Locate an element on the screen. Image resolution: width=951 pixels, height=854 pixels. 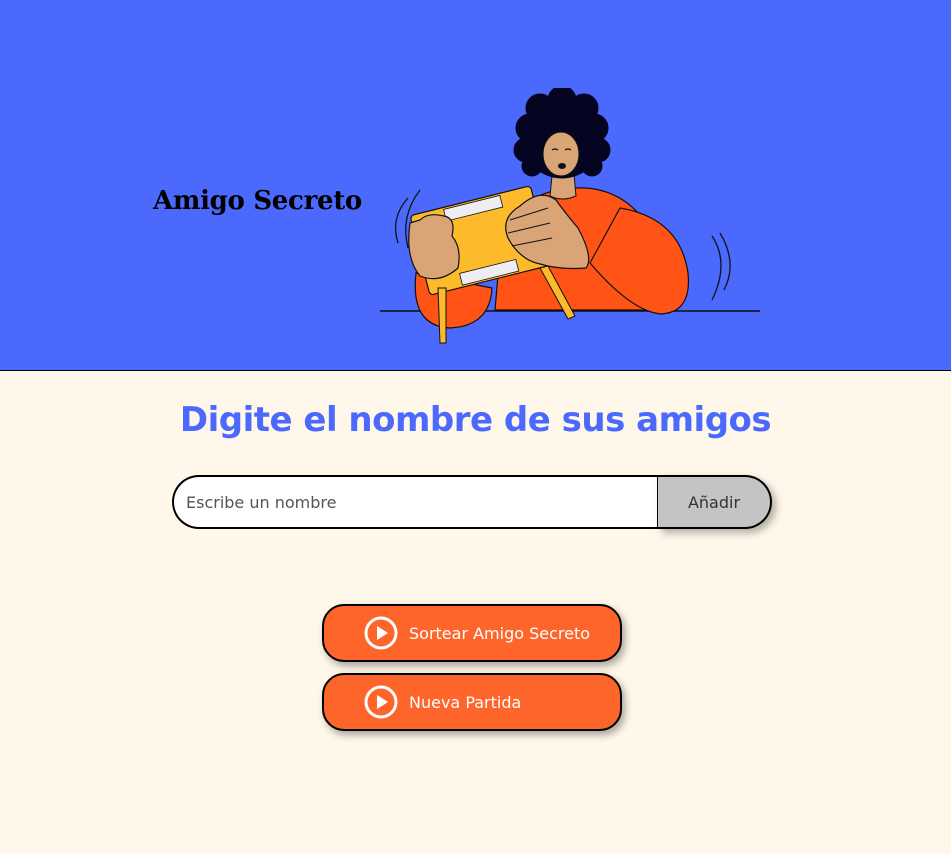
draw-button-label: Sortear Amigo Secreto is located at coordinates (500, 633).